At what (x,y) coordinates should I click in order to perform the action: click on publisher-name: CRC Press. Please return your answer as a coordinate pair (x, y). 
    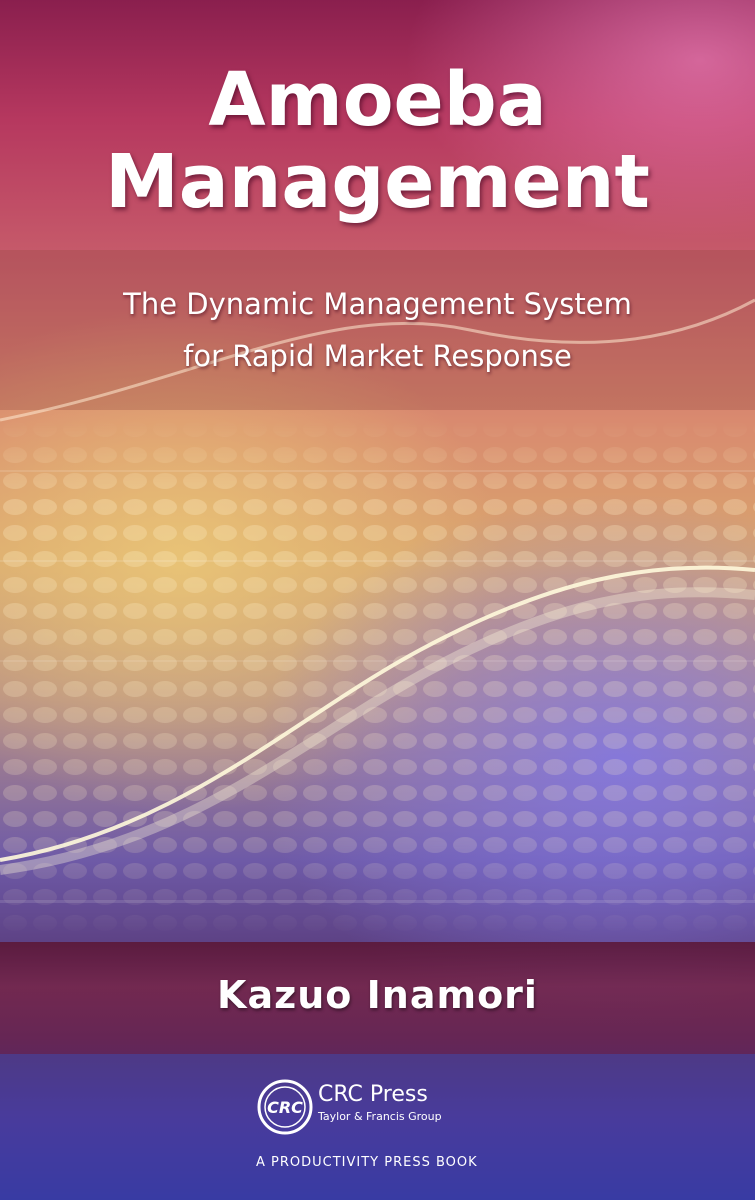
    Looking at the image, I should click on (373, 1094).